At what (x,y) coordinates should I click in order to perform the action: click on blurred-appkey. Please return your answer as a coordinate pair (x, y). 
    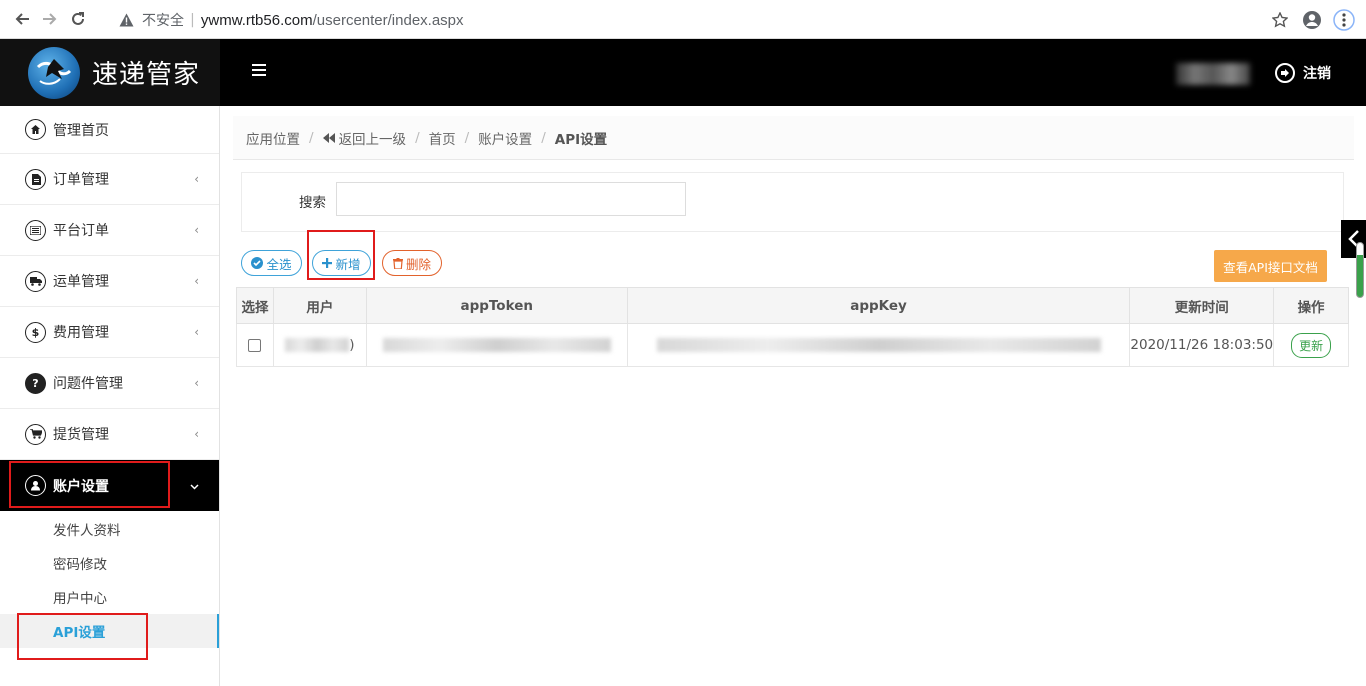
    Looking at the image, I should click on (878, 345).